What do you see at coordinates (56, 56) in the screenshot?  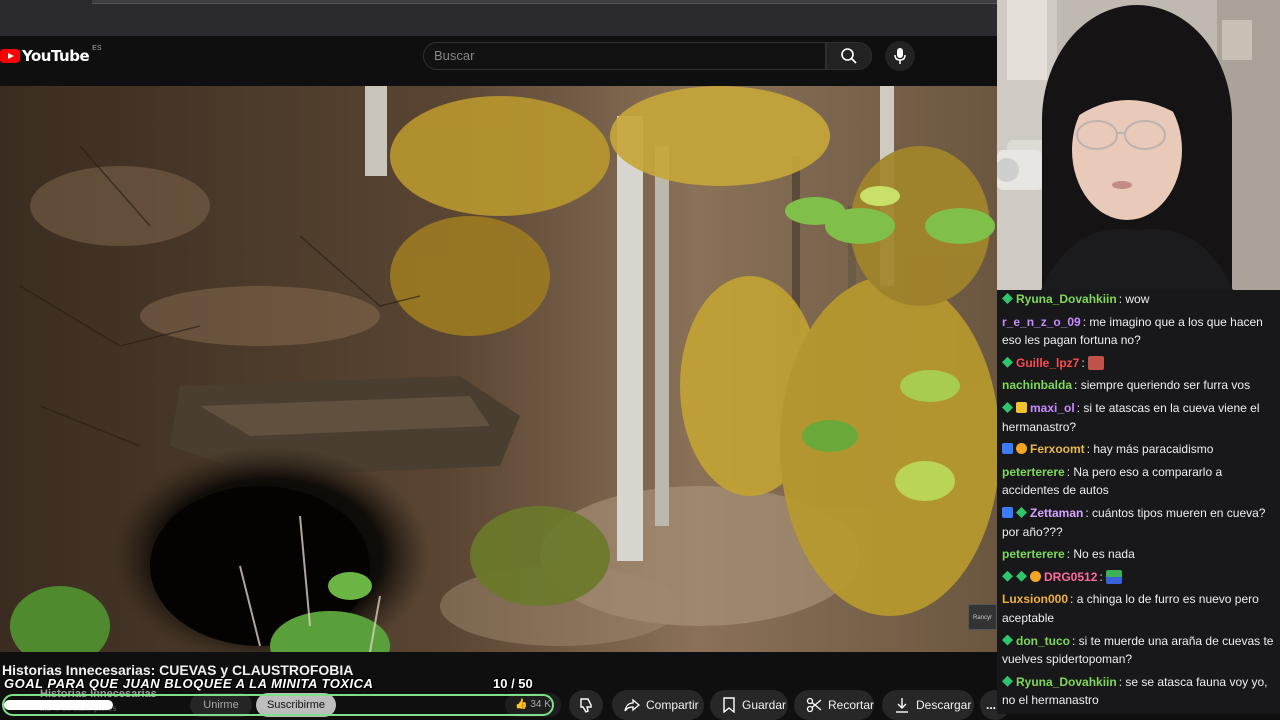 I see `youtube-logo-text: YouTube` at bounding box center [56, 56].